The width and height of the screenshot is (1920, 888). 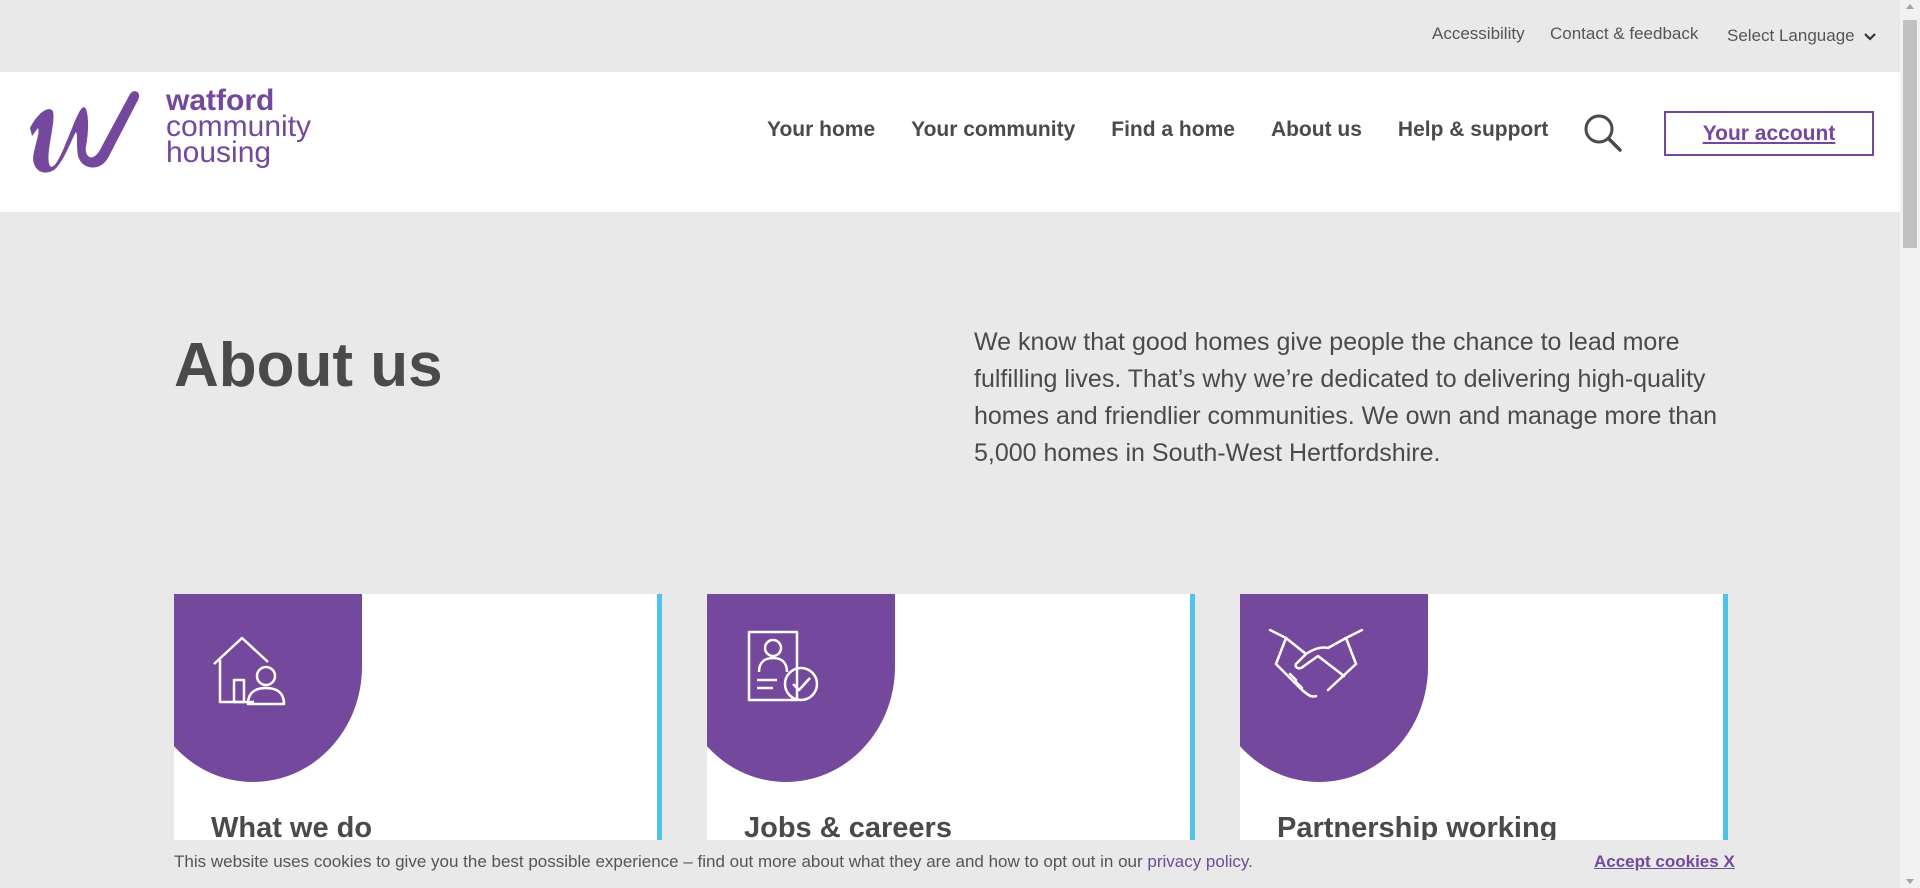 I want to click on handshake-icon, so click(x=1316, y=663).